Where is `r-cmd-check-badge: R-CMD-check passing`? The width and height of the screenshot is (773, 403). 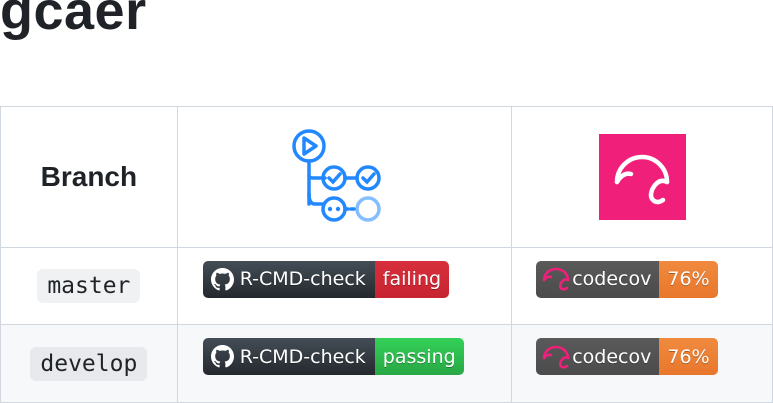
r-cmd-check-badge: R-CMD-check passing is located at coordinates (333, 356).